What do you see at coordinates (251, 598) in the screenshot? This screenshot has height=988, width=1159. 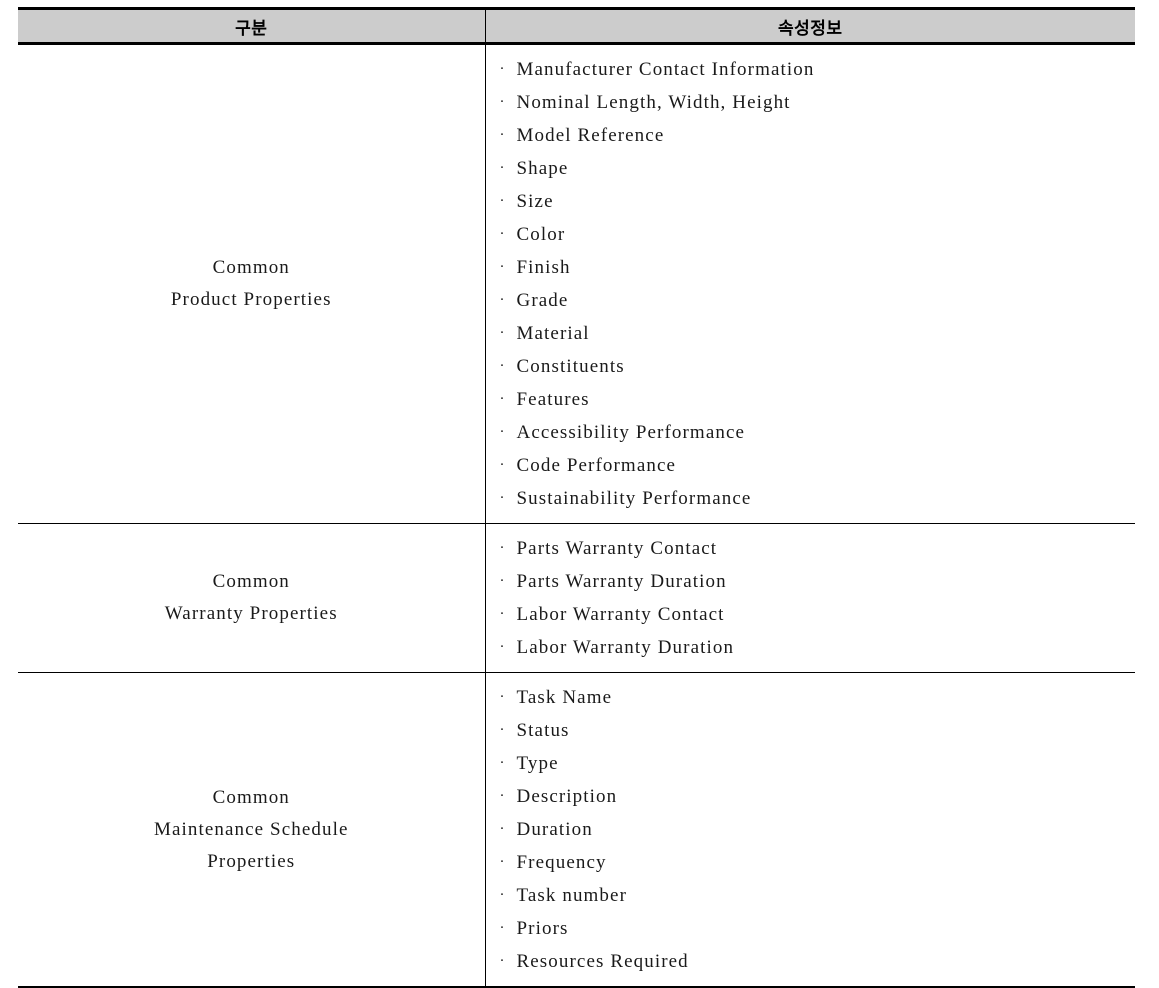 I see `category-label: Common Warranty Properties` at bounding box center [251, 598].